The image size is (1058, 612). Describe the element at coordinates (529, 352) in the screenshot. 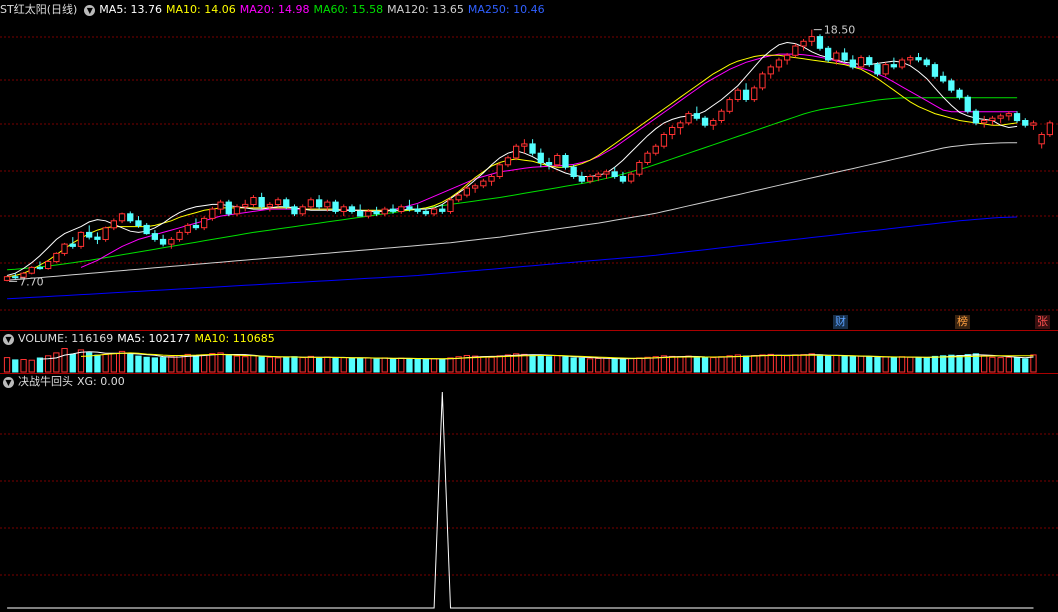

I see `volume-panel: ▼ VOLUME: 116169 MA5: 102177 MA10: 110685` at that location.